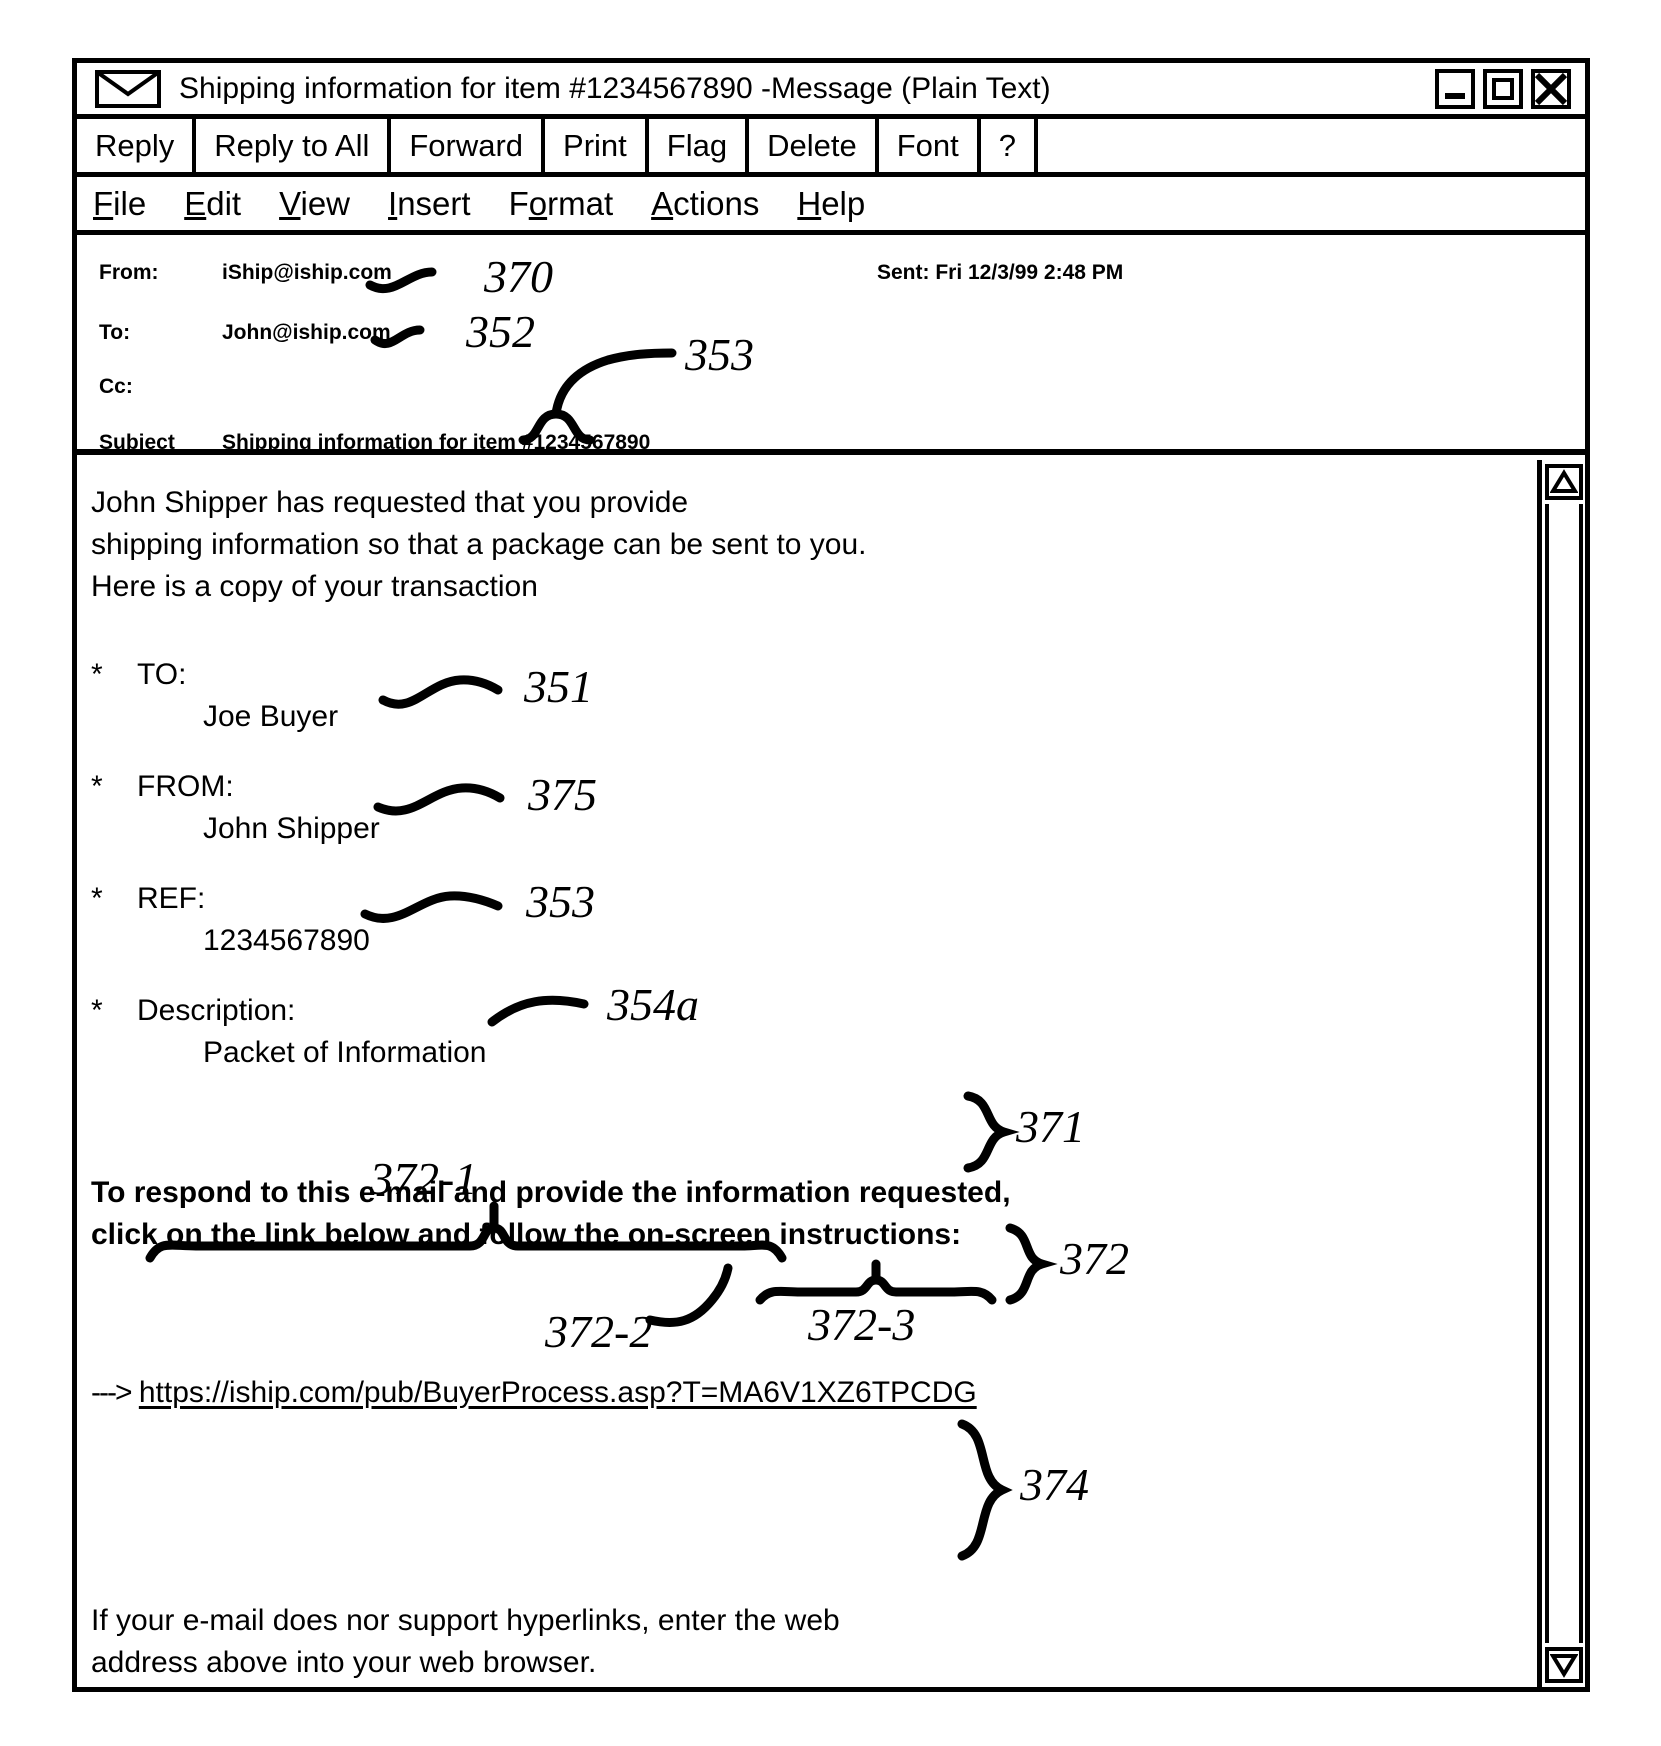 The height and width of the screenshot is (1746, 1661). Describe the element at coordinates (814, 145) in the screenshot. I see `delete-button: Delete` at that location.